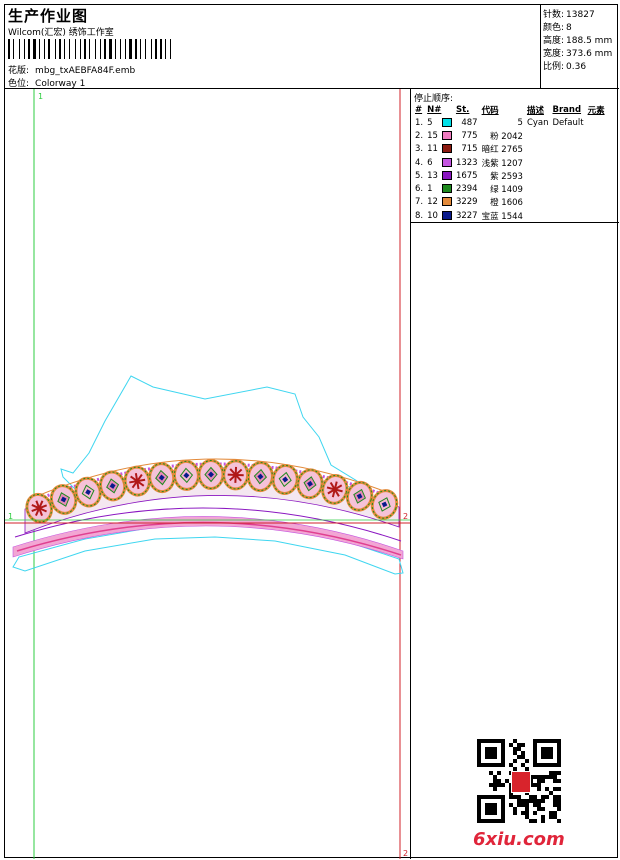 Image resolution: width=620 pixels, height=860 pixels. Describe the element at coordinates (469, 149) in the screenshot. I see `stop-cell-st: 715` at that location.